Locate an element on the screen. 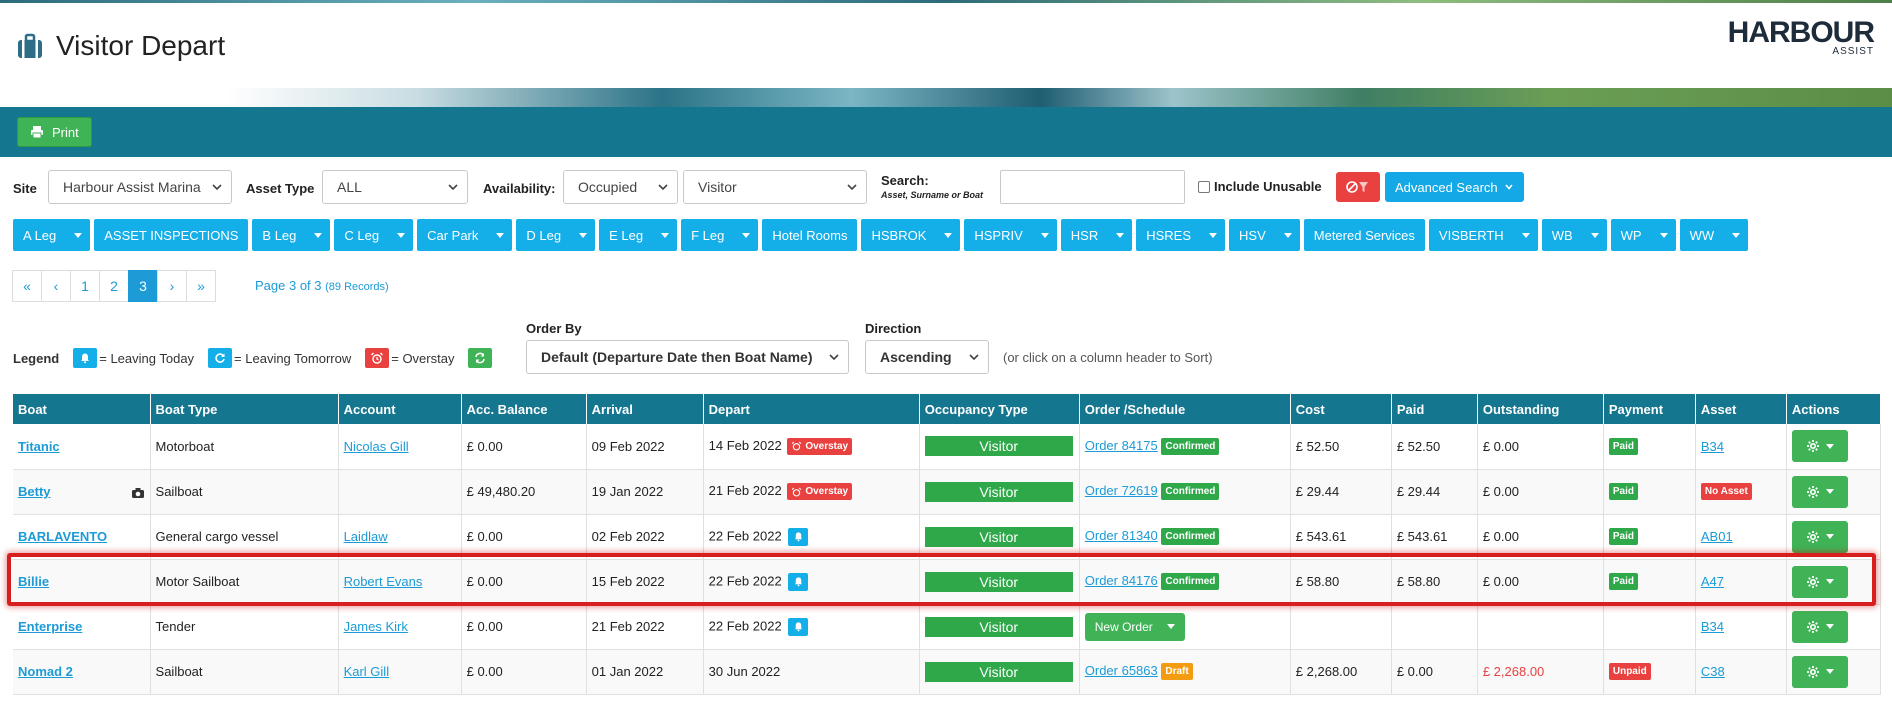 This screenshot has height=705, width=1892. dock-button: B Leg is located at coordinates (291, 235).